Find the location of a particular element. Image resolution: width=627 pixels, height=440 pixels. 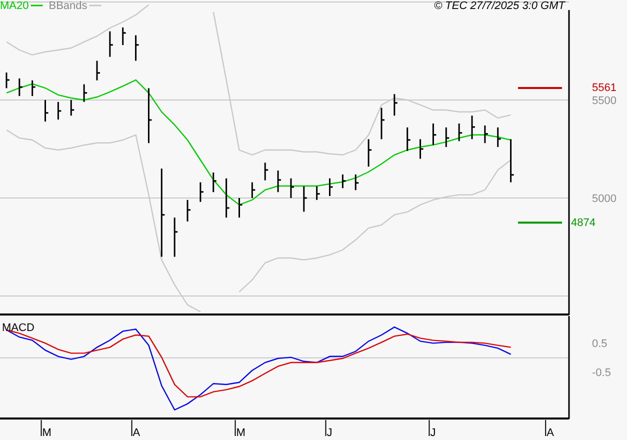

axis-label: 0.5 is located at coordinates (600, 344).